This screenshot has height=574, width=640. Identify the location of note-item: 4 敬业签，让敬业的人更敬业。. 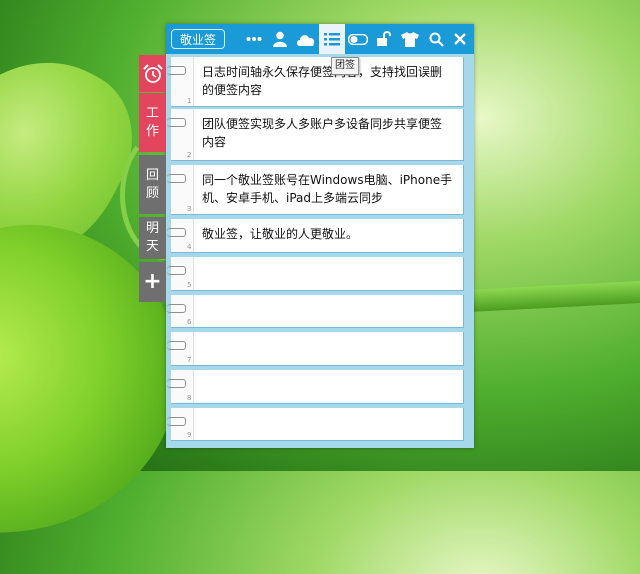
(315, 236).